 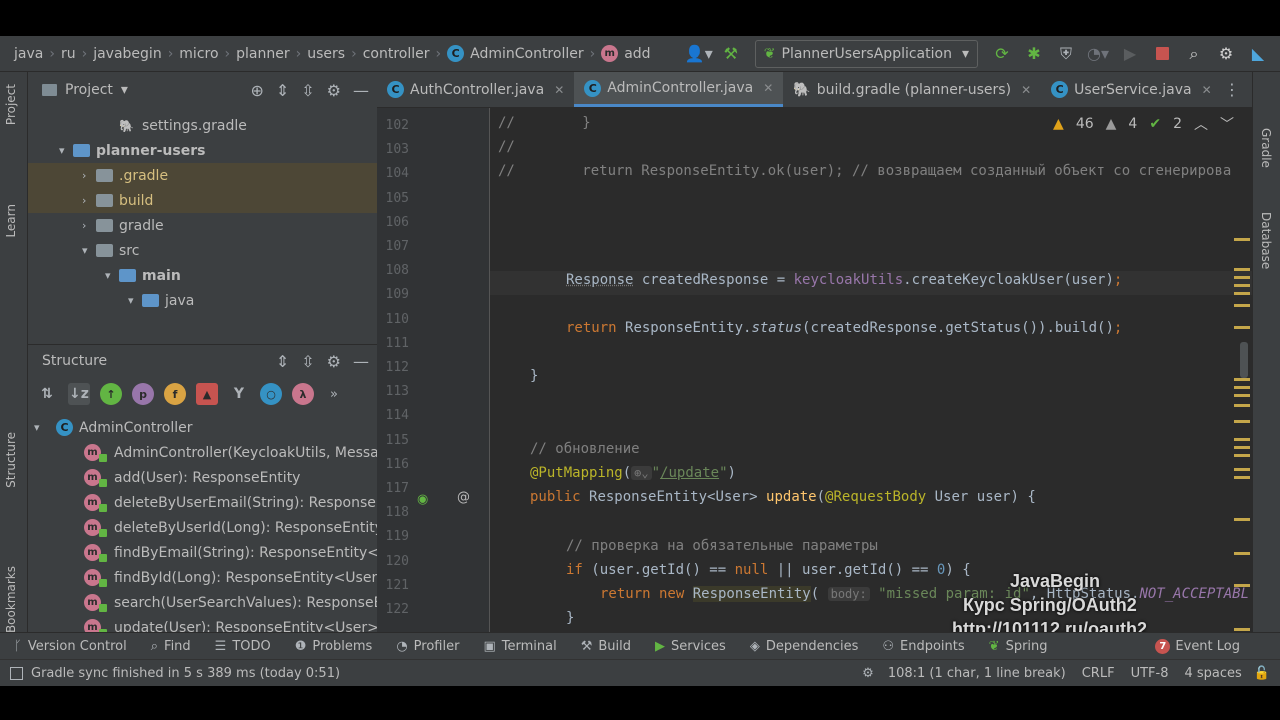 I want to click on non-public-lock-icon: ▲, so click(x=207, y=394).